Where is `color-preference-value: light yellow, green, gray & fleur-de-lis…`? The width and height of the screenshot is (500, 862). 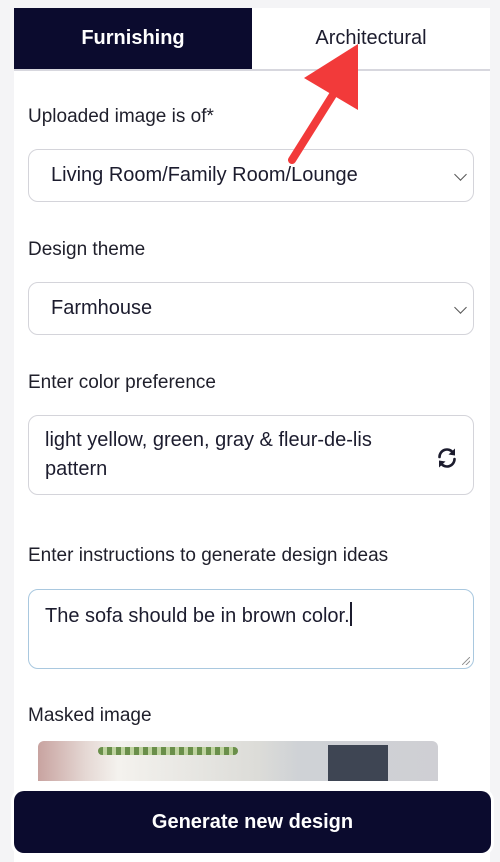 color-preference-value: light yellow, green, gray & fleur-de-lis… is located at coordinates (208, 454).